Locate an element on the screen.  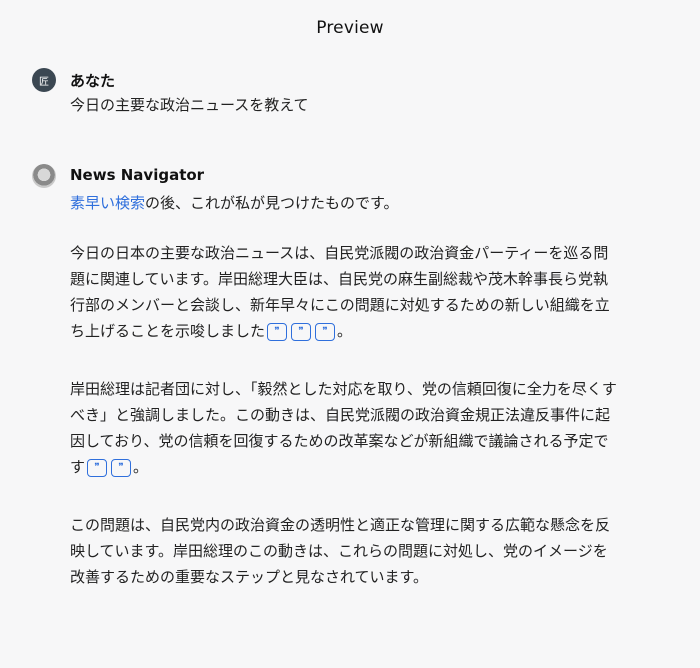
bot-name: News Navigator is located at coordinates (137, 175).